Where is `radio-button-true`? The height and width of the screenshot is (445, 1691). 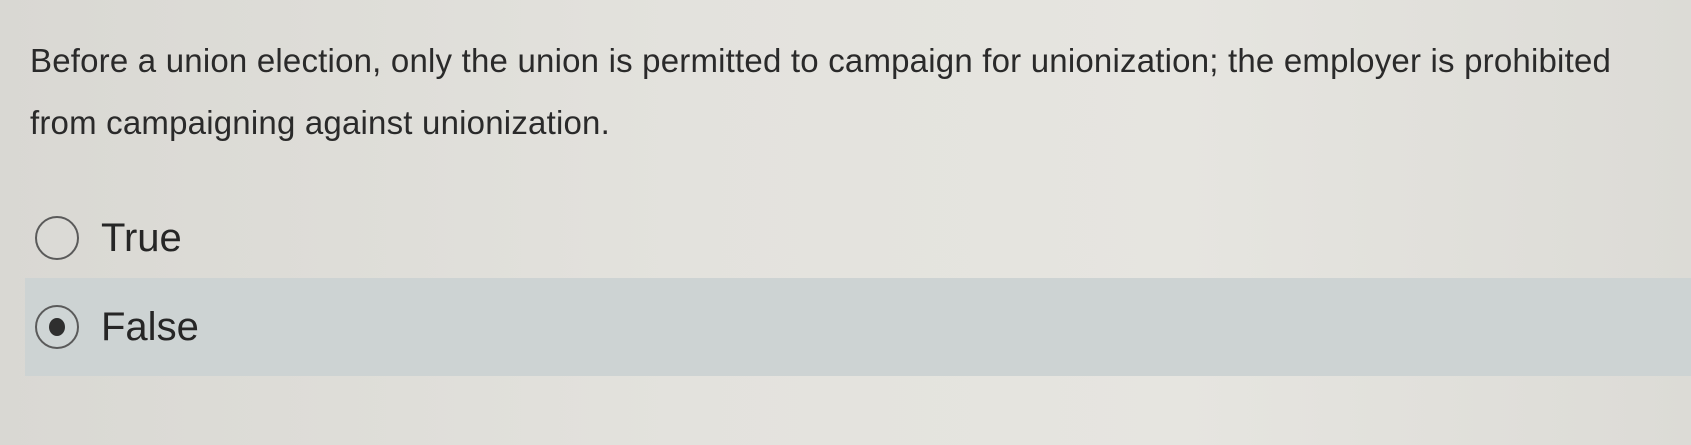
radio-button-true is located at coordinates (57, 238).